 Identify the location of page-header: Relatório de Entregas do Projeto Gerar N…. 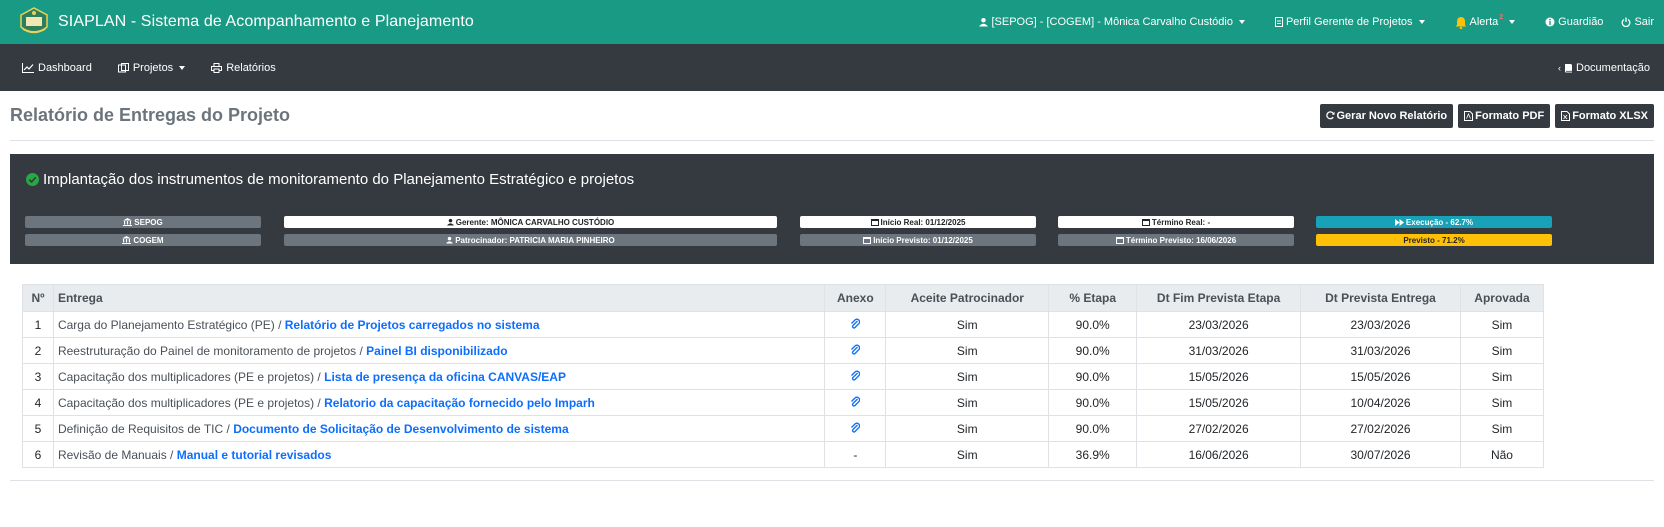
(832, 116).